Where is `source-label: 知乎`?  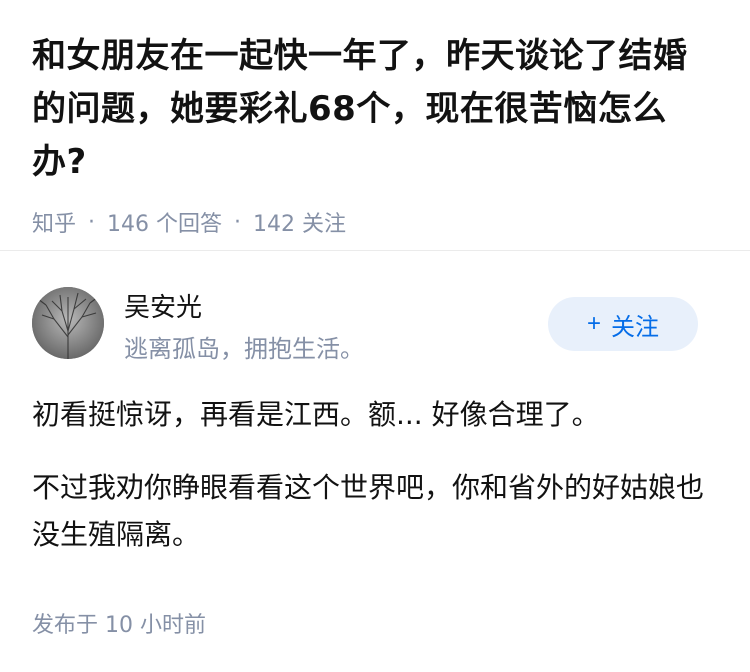
source-label: 知乎 is located at coordinates (54, 222).